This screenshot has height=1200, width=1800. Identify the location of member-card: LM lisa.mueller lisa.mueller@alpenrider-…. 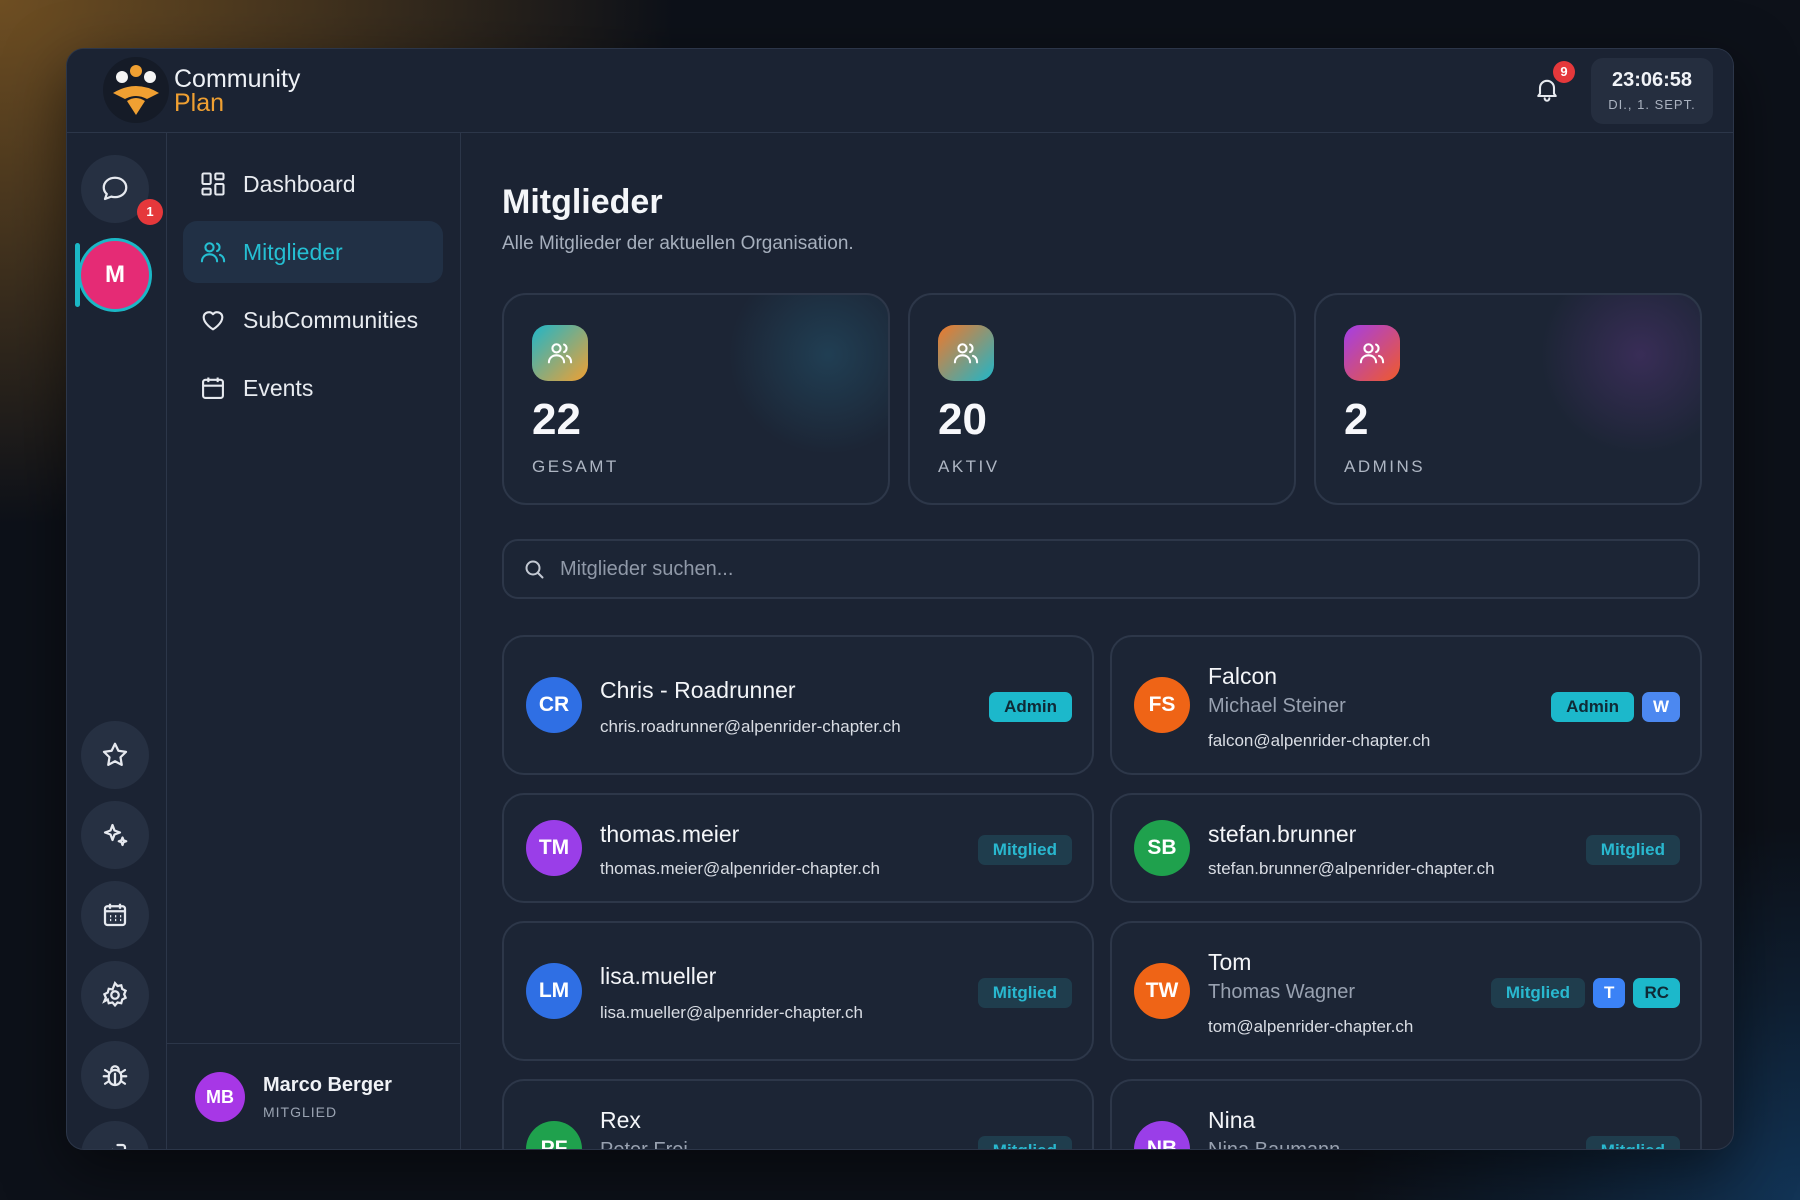
(798, 991).